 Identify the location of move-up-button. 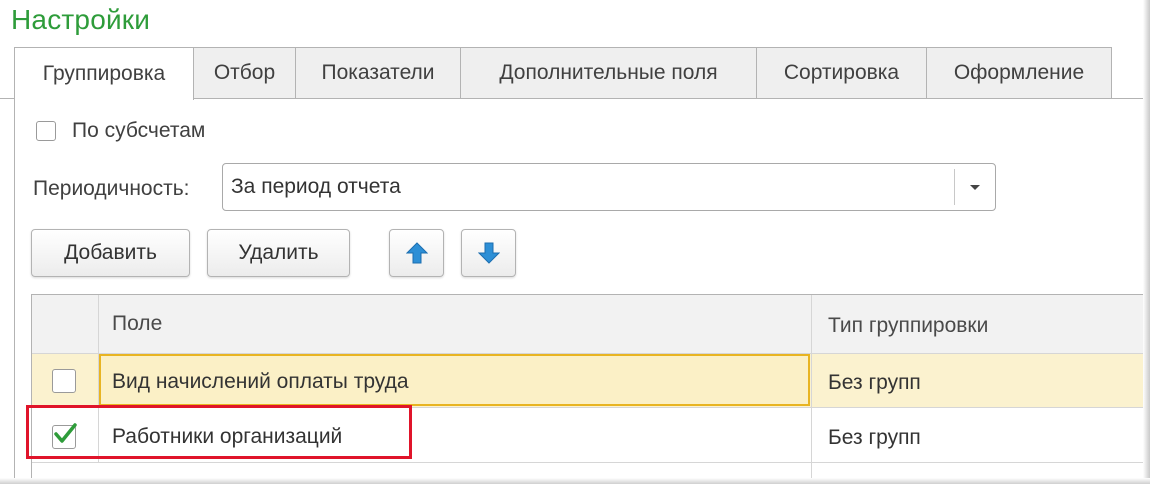
(416, 253).